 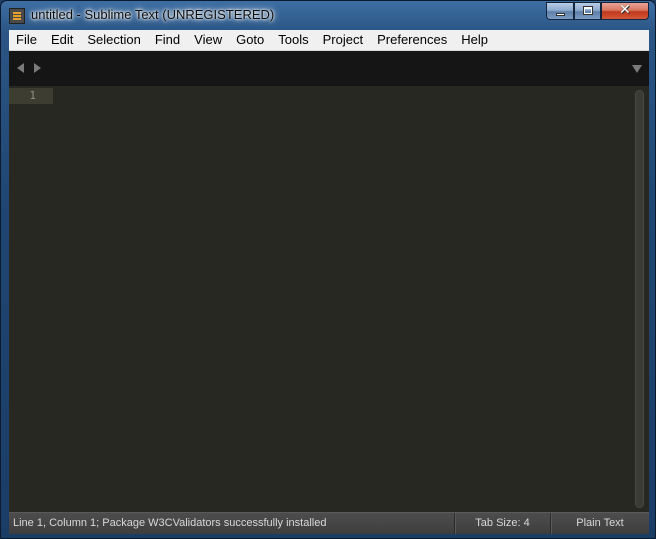 I want to click on minimize-icon, so click(x=560, y=14).